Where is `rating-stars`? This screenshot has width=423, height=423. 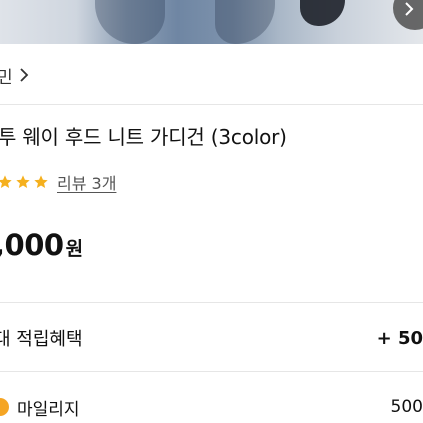
rating-stars is located at coordinates (24, 182).